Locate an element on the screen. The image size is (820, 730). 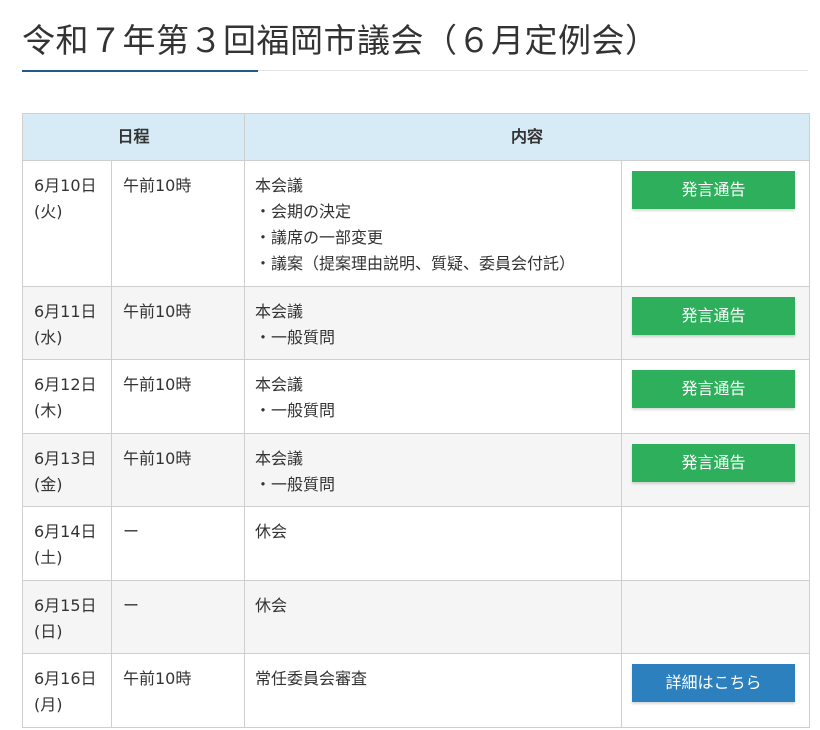
date-text: 6月11日 is located at coordinates (65, 311).